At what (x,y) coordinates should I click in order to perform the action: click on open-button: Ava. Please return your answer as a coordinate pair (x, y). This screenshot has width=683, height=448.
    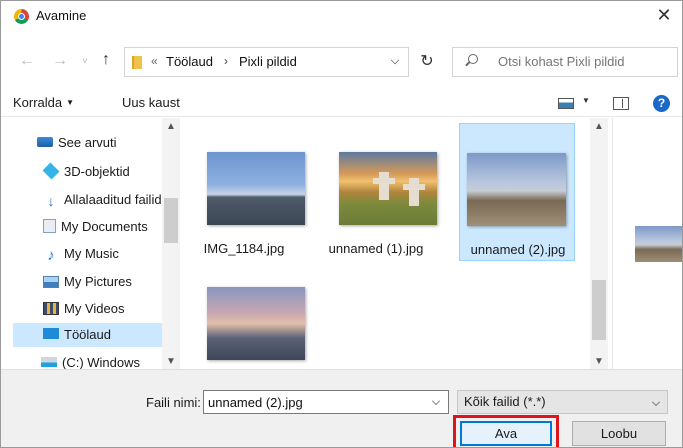
    Looking at the image, I should click on (506, 433).